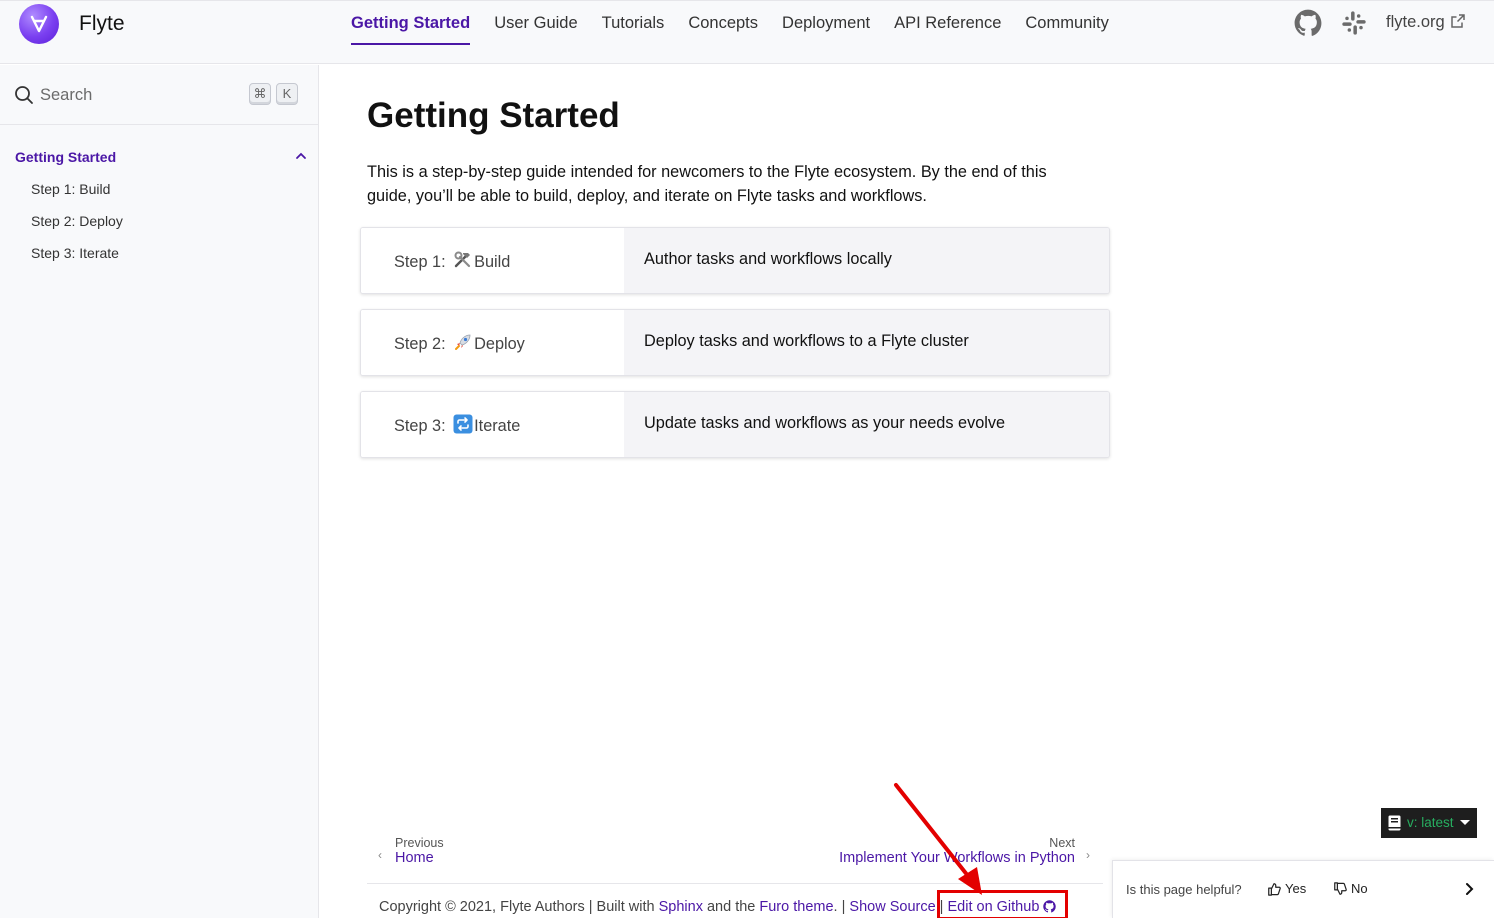  What do you see at coordinates (301, 156) in the screenshot?
I see `chevron-up-icon` at bounding box center [301, 156].